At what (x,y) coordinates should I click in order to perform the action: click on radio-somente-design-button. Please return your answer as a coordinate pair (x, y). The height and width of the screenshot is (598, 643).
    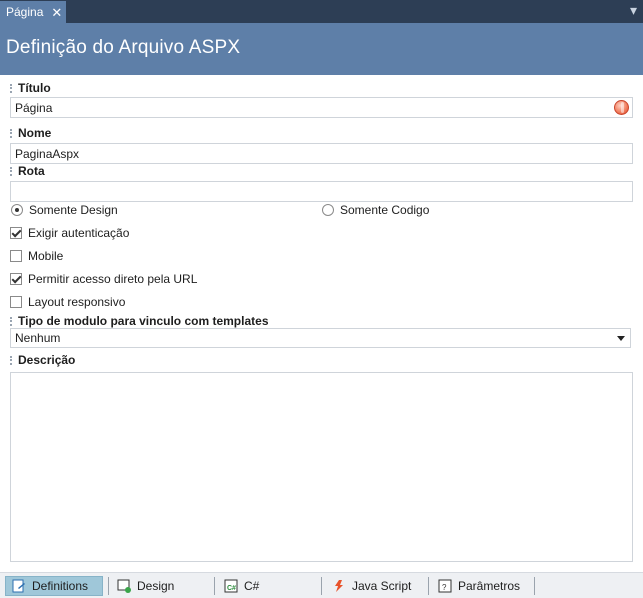
    Looking at the image, I should click on (17, 210).